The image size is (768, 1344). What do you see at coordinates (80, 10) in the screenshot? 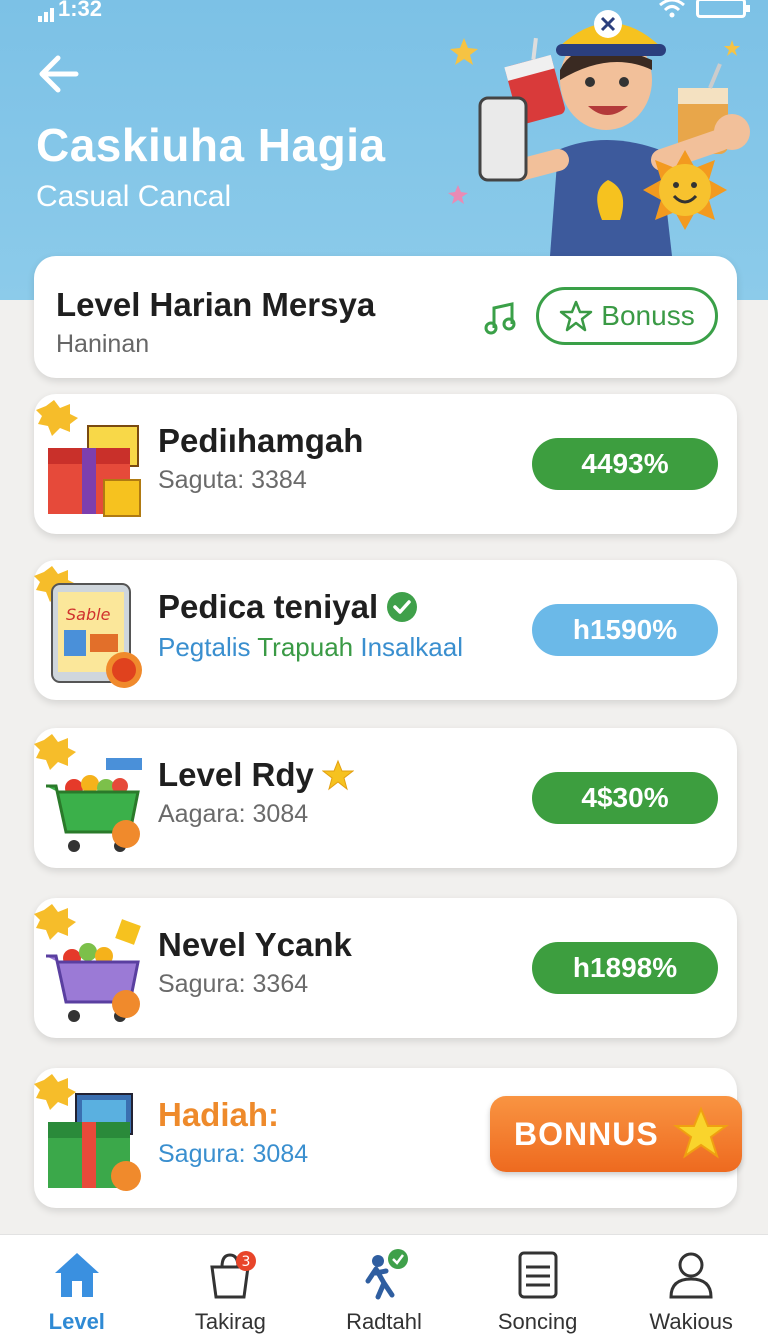
I see `status-time: 1:32` at bounding box center [80, 10].